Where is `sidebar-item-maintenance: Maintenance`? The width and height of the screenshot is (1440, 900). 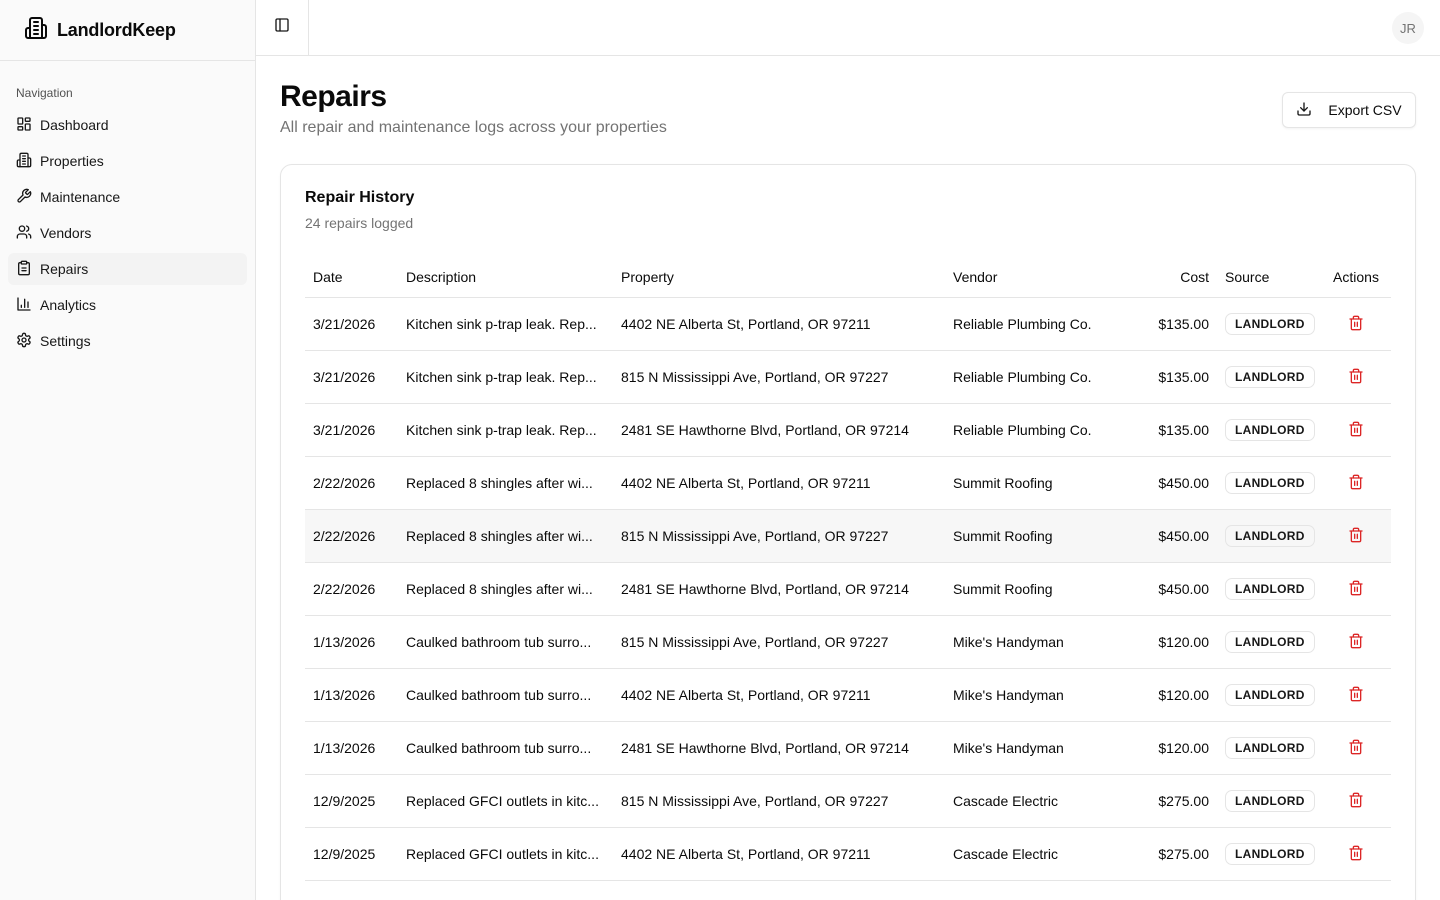
sidebar-item-maintenance: Maintenance is located at coordinates (127, 197).